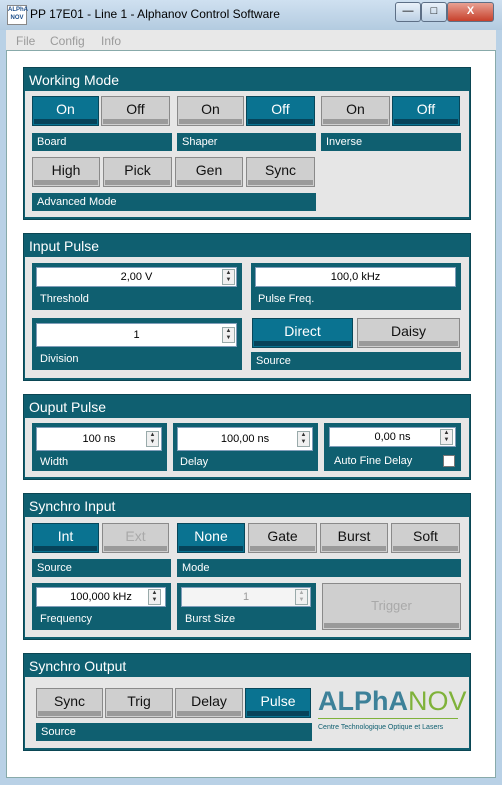 Image resolution: width=502 pixels, height=785 pixels. Describe the element at coordinates (111, 41) in the screenshot. I see `menu-info: Info` at that location.